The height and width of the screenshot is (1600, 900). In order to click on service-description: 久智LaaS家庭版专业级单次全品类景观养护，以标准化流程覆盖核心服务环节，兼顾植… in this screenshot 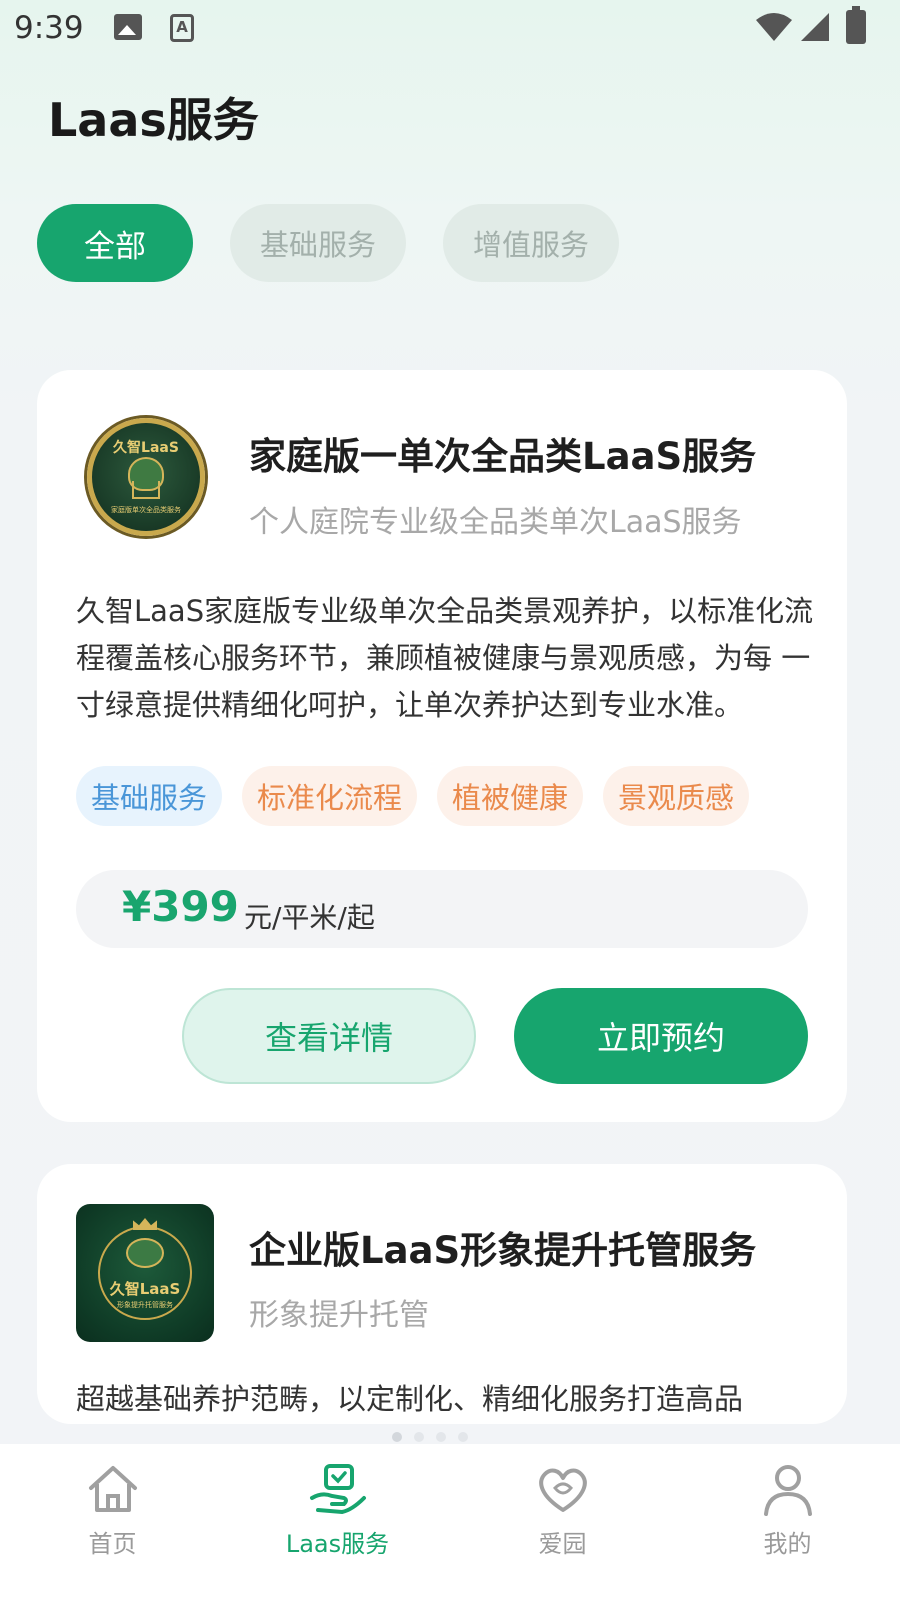, I will do `click(445, 658)`.